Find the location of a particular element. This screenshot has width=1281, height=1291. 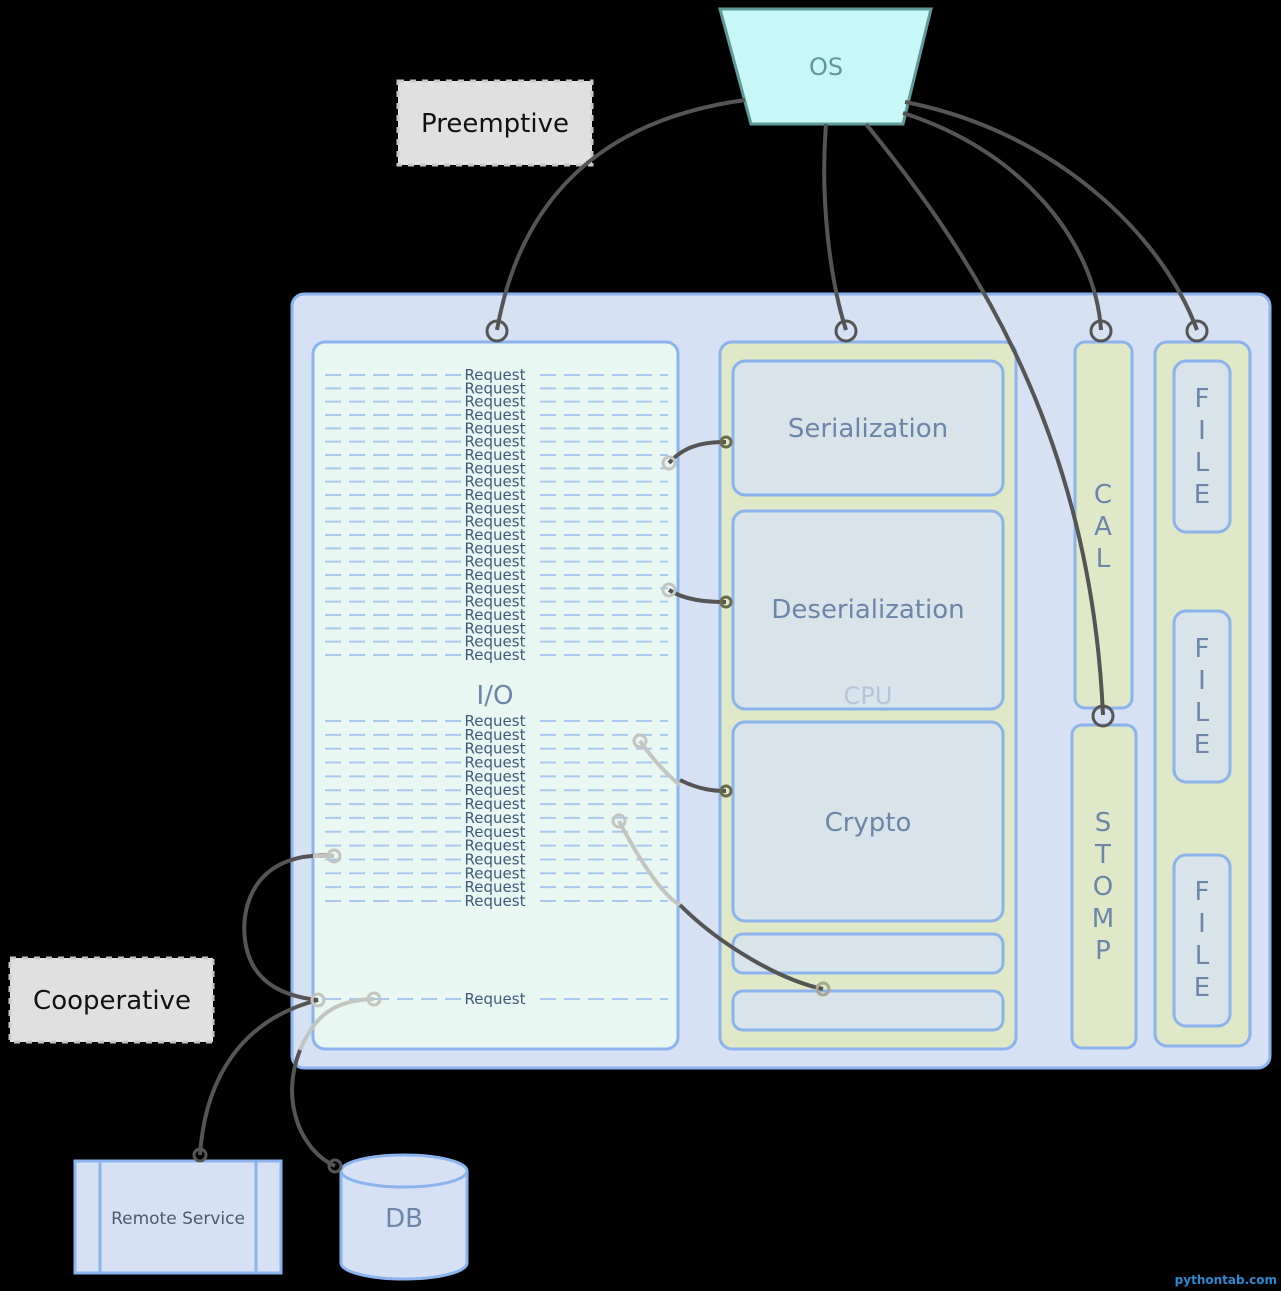

cooperative-label: Cooperative is located at coordinates (112, 1001).